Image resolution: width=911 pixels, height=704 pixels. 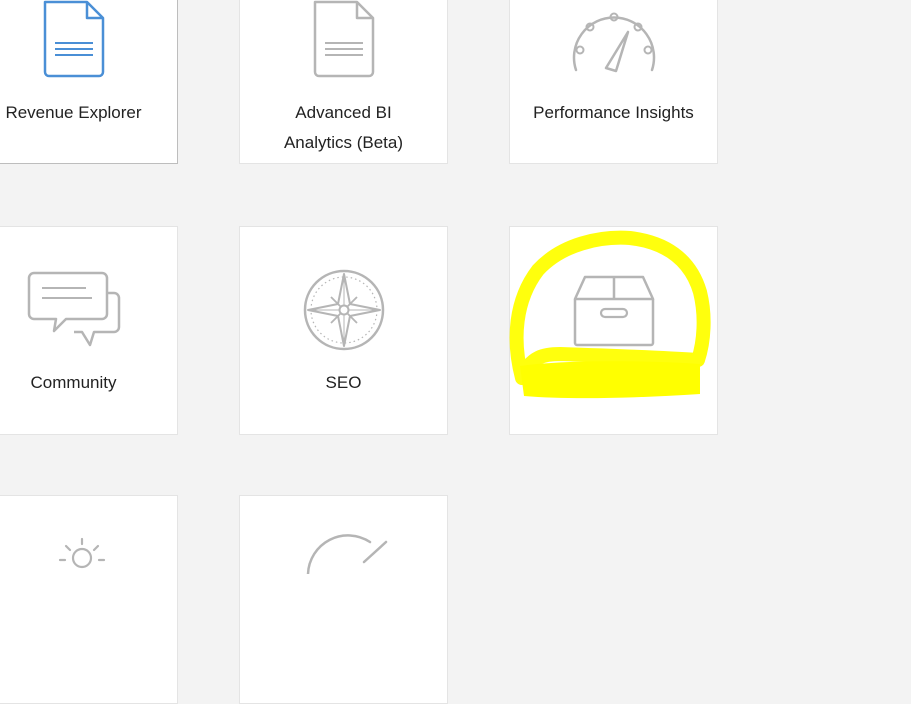 What do you see at coordinates (343, 382) in the screenshot?
I see `tile-label: SEO` at bounding box center [343, 382].